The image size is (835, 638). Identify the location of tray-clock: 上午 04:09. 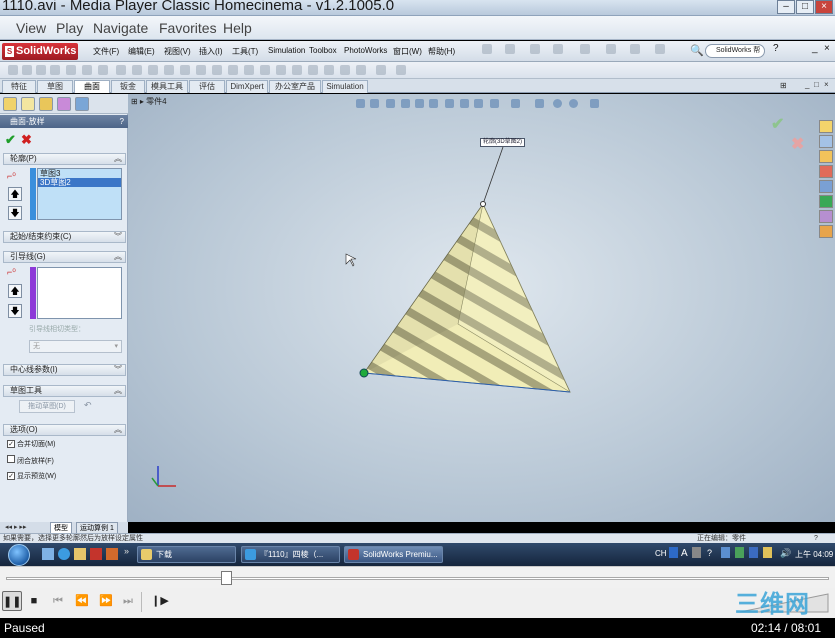
(814, 554).